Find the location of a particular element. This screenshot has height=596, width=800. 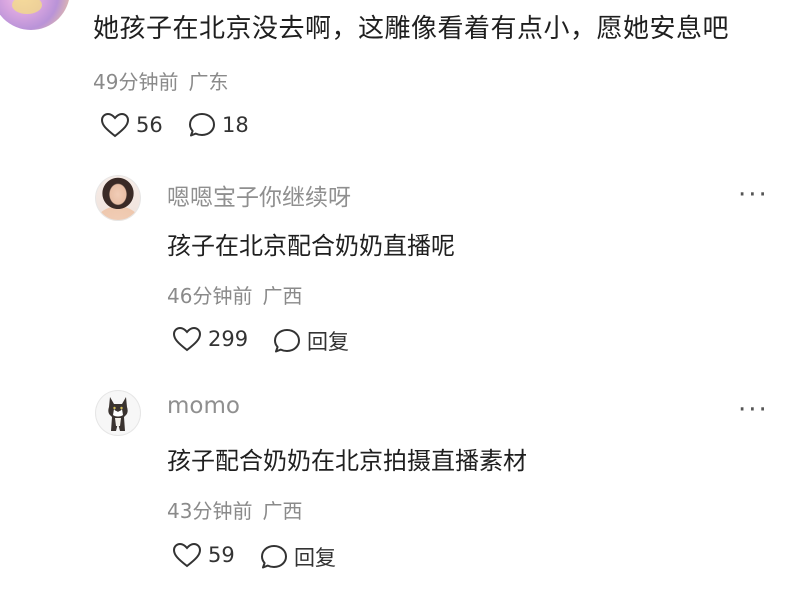

like-count: 299 is located at coordinates (228, 339).